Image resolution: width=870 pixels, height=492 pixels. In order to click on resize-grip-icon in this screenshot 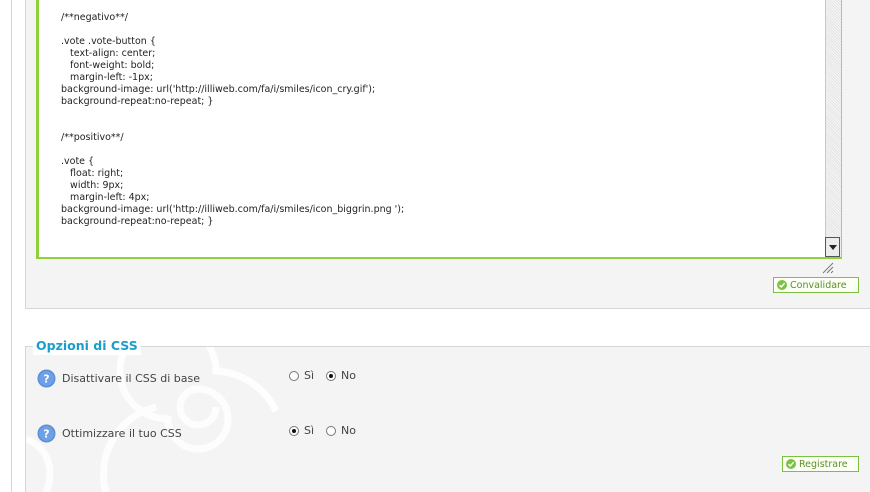, I will do `click(827, 267)`.